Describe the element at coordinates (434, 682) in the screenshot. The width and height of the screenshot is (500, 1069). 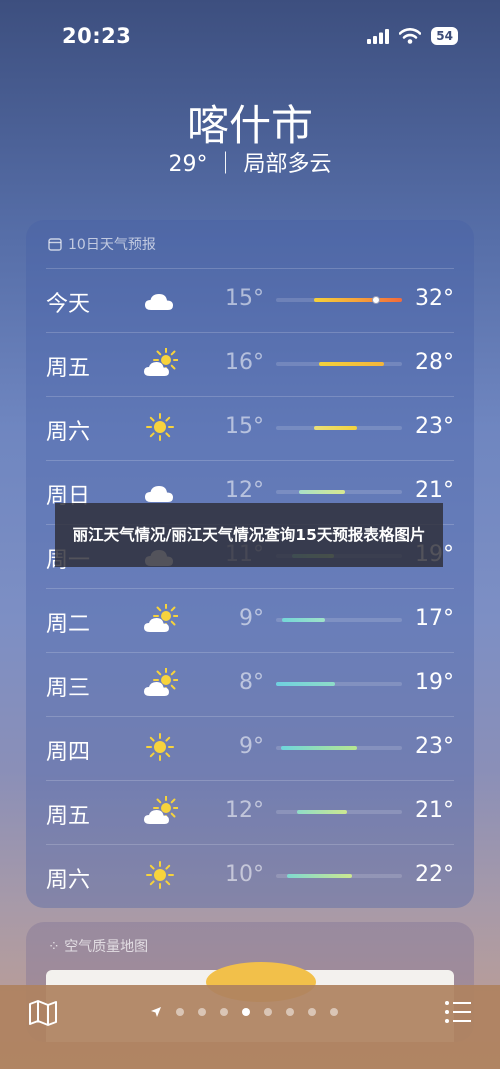
I see `high-temp: 19°` at that location.